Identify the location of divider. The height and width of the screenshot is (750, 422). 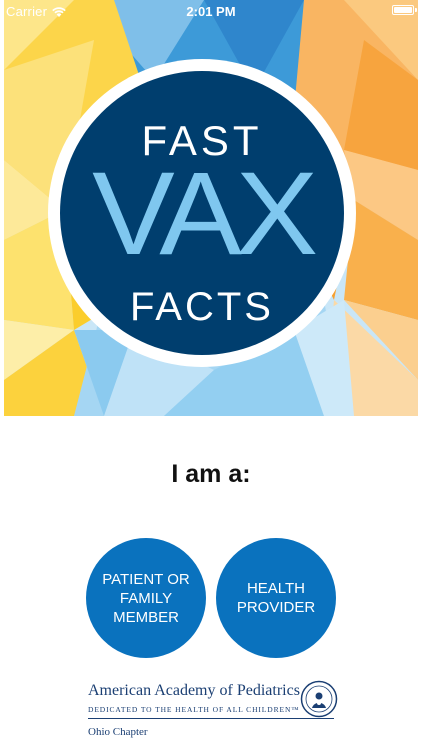
(211, 718).